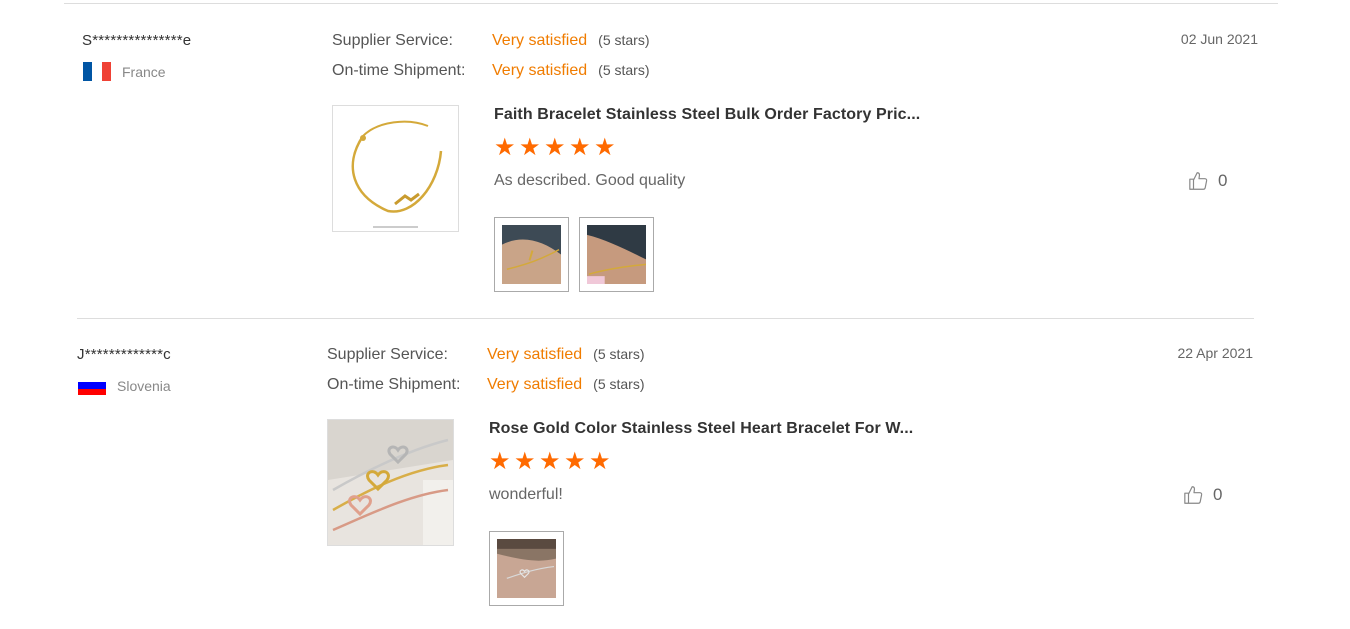 The image size is (1350, 629). I want to click on france-flag-icon, so click(97, 71).